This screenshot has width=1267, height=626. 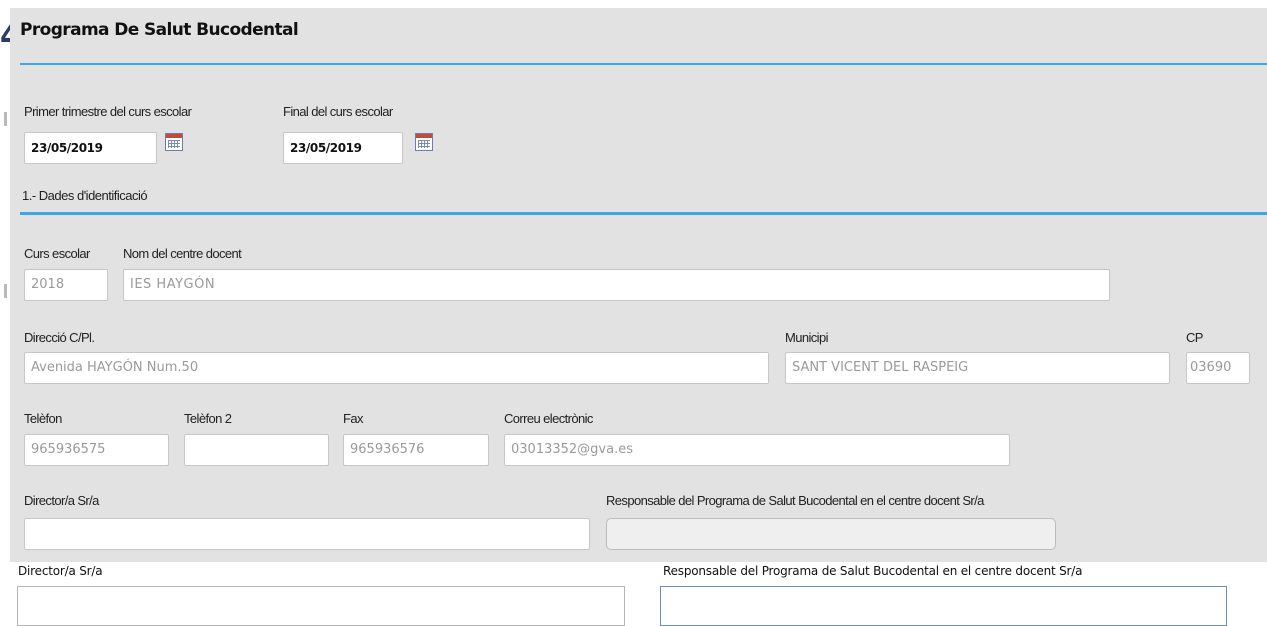 What do you see at coordinates (96, 450) in the screenshot?
I see `telefon-input: 965936575` at bounding box center [96, 450].